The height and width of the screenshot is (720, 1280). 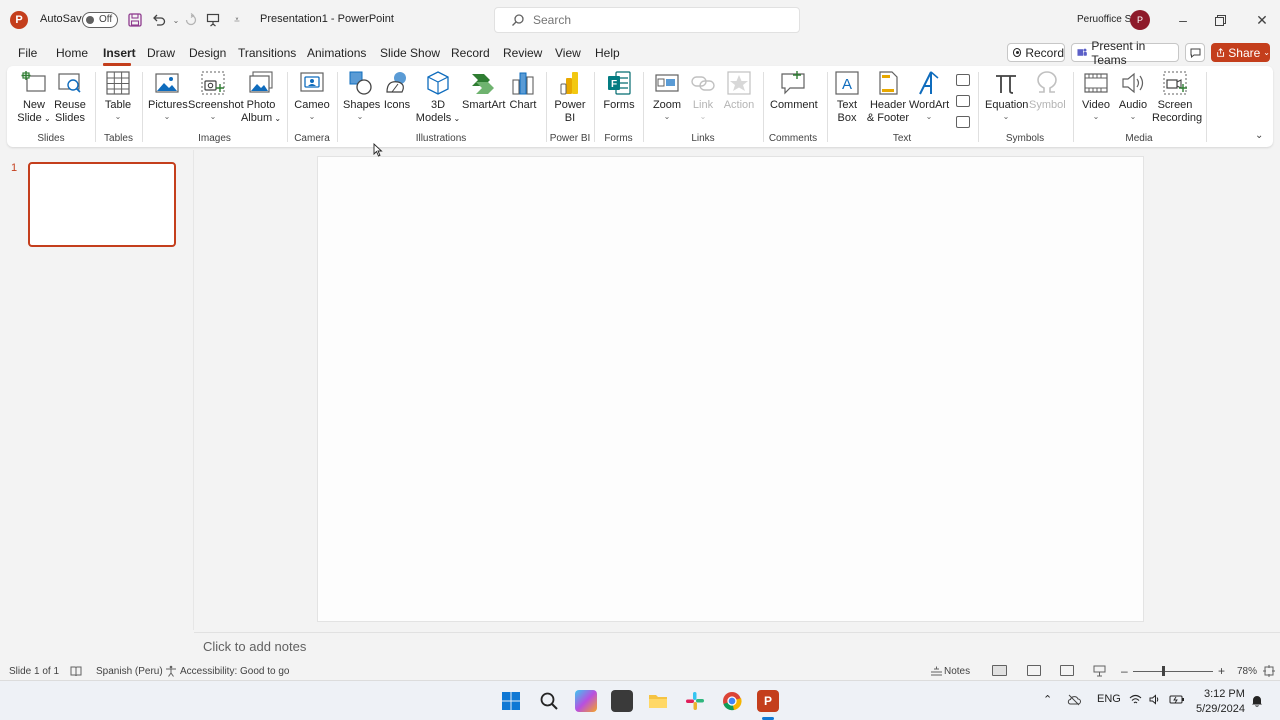 I want to click on group-divider, so click(x=827, y=107).